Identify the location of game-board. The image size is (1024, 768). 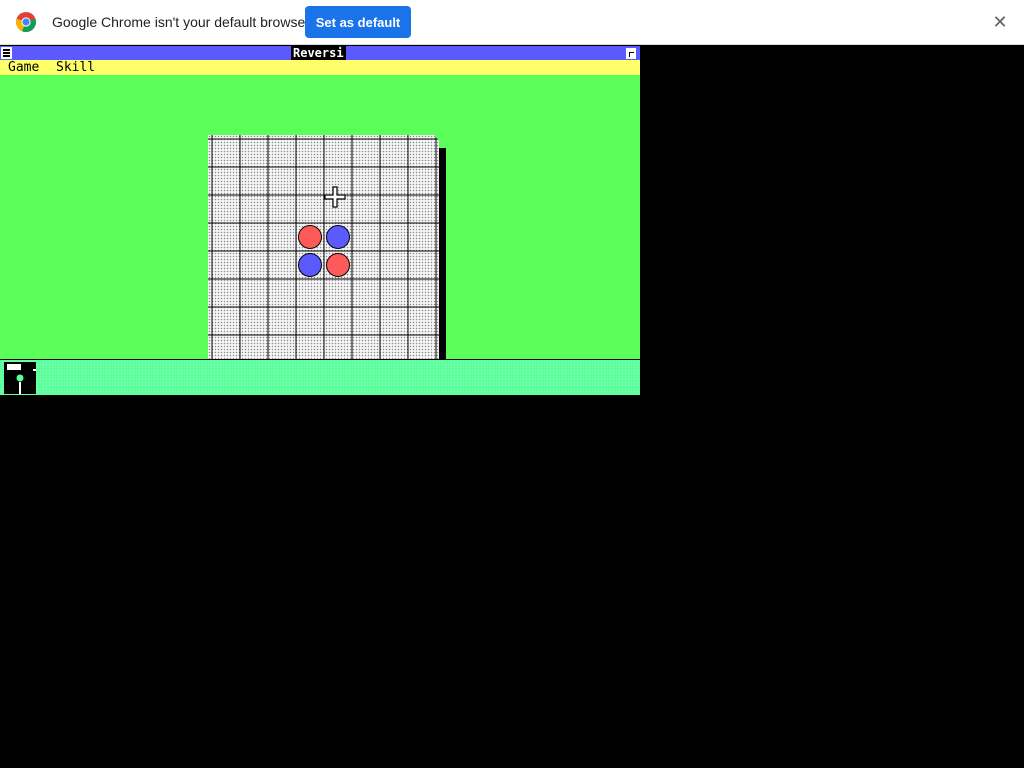
(323, 251).